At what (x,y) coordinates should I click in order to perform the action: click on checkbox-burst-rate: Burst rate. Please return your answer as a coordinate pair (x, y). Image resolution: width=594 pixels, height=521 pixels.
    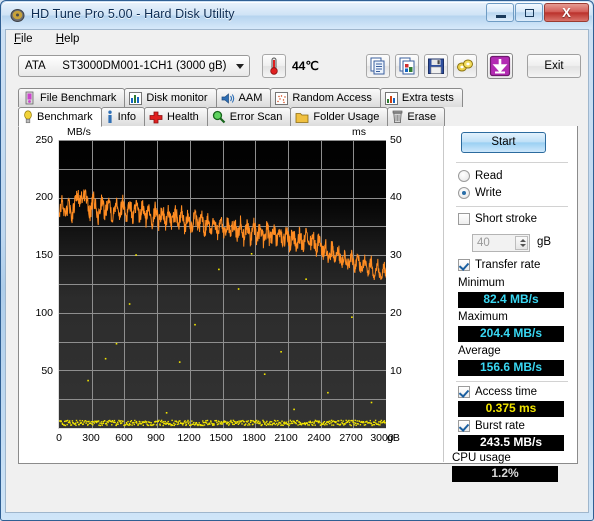
    Looking at the image, I should click on (491, 426).